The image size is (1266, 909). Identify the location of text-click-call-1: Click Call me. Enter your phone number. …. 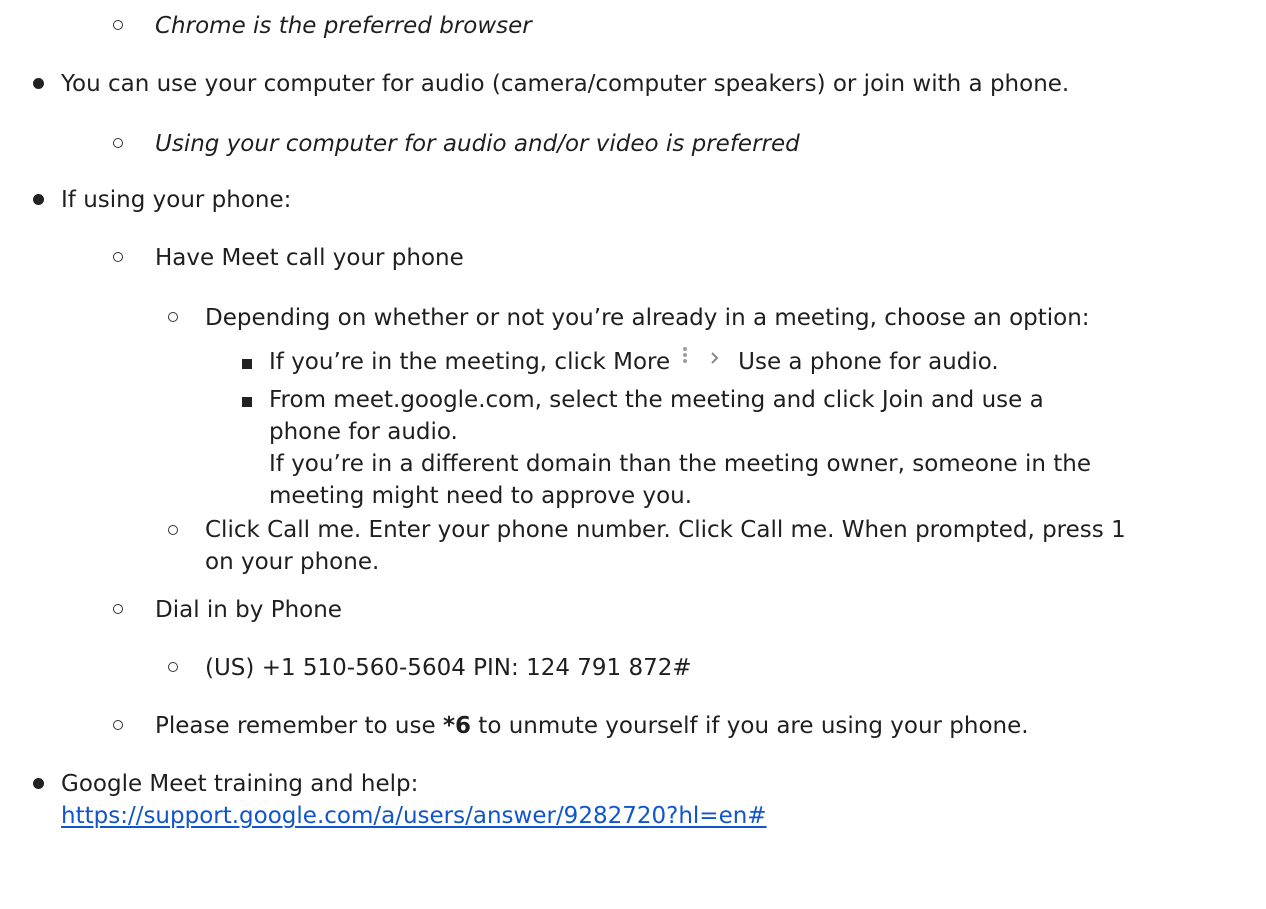
(665, 530).